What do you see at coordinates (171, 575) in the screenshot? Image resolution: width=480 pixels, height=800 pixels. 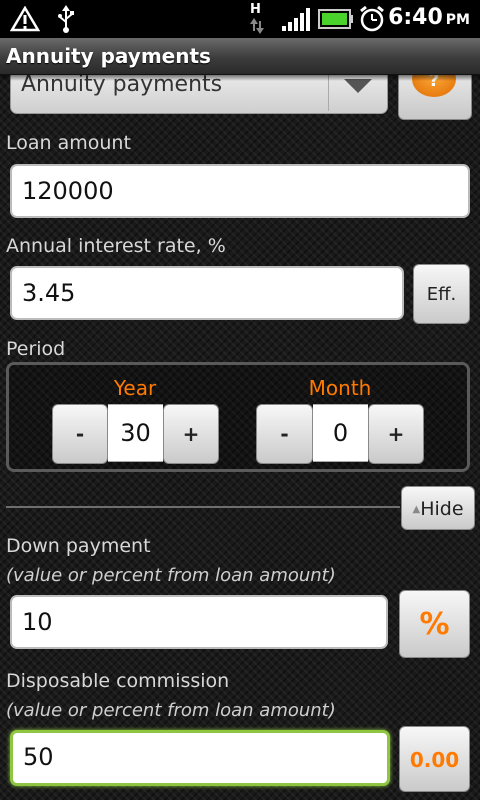 I see `down-payment-hint: (value or percent from loan amount)` at bounding box center [171, 575].